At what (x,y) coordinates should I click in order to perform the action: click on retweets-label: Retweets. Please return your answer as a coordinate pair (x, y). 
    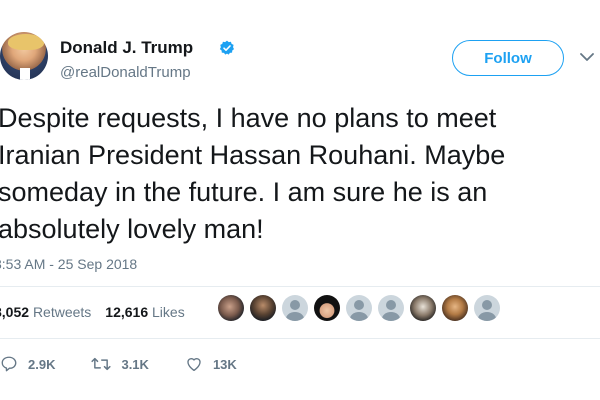
    Looking at the image, I should click on (62, 312).